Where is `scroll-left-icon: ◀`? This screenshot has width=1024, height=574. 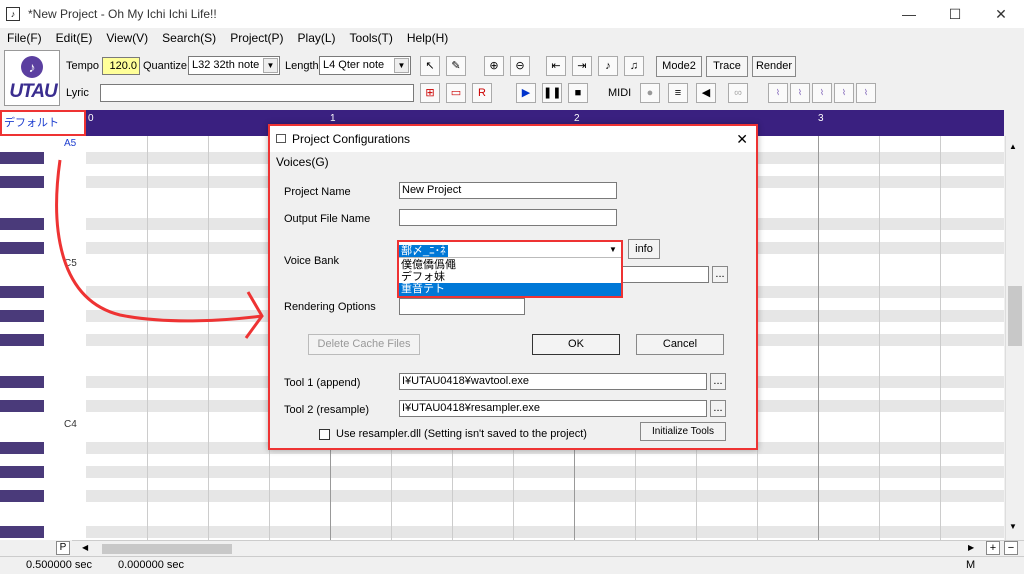 scroll-left-icon: ◀ is located at coordinates (85, 547).